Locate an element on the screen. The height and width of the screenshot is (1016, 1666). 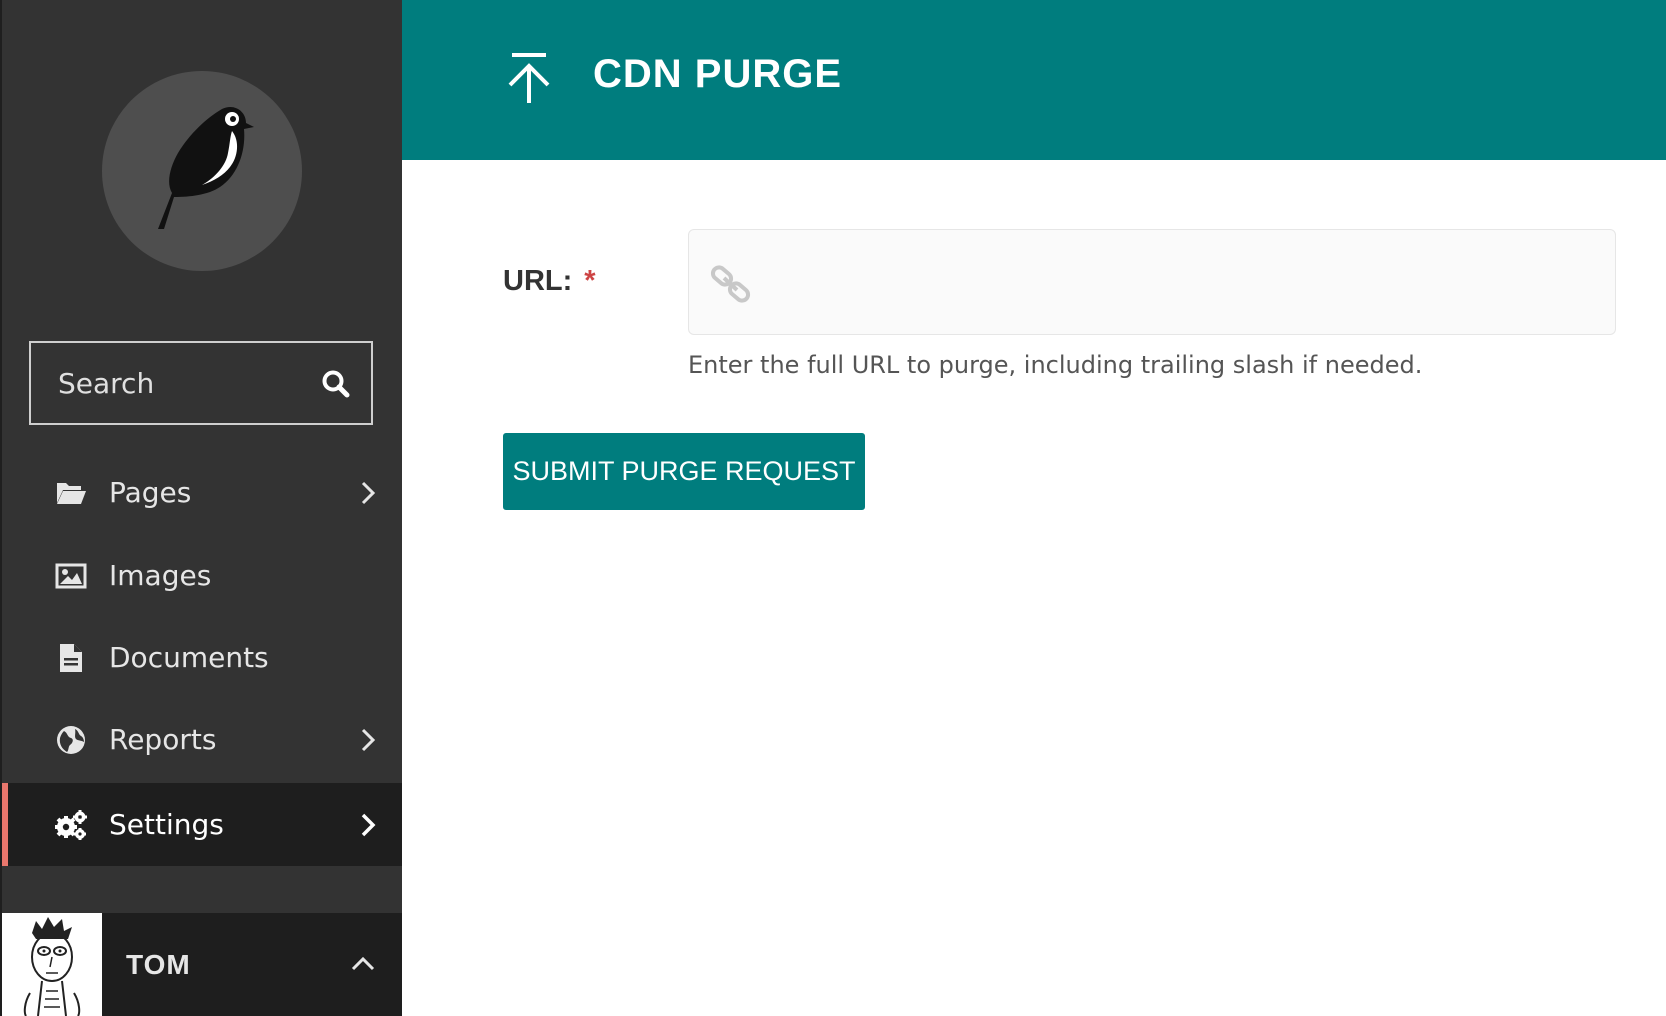
avatar-image is located at coordinates (52, 966).